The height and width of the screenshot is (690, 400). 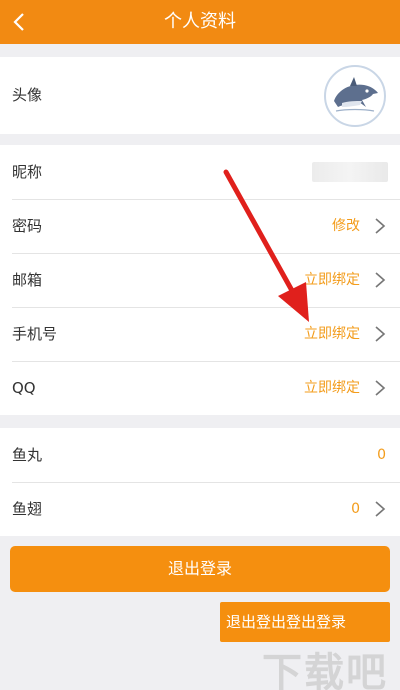 What do you see at coordinates (305, 622) in the screenshot?
I see `annotation-overlay: 退出登出登出登录` at bounding box center [305, 622].